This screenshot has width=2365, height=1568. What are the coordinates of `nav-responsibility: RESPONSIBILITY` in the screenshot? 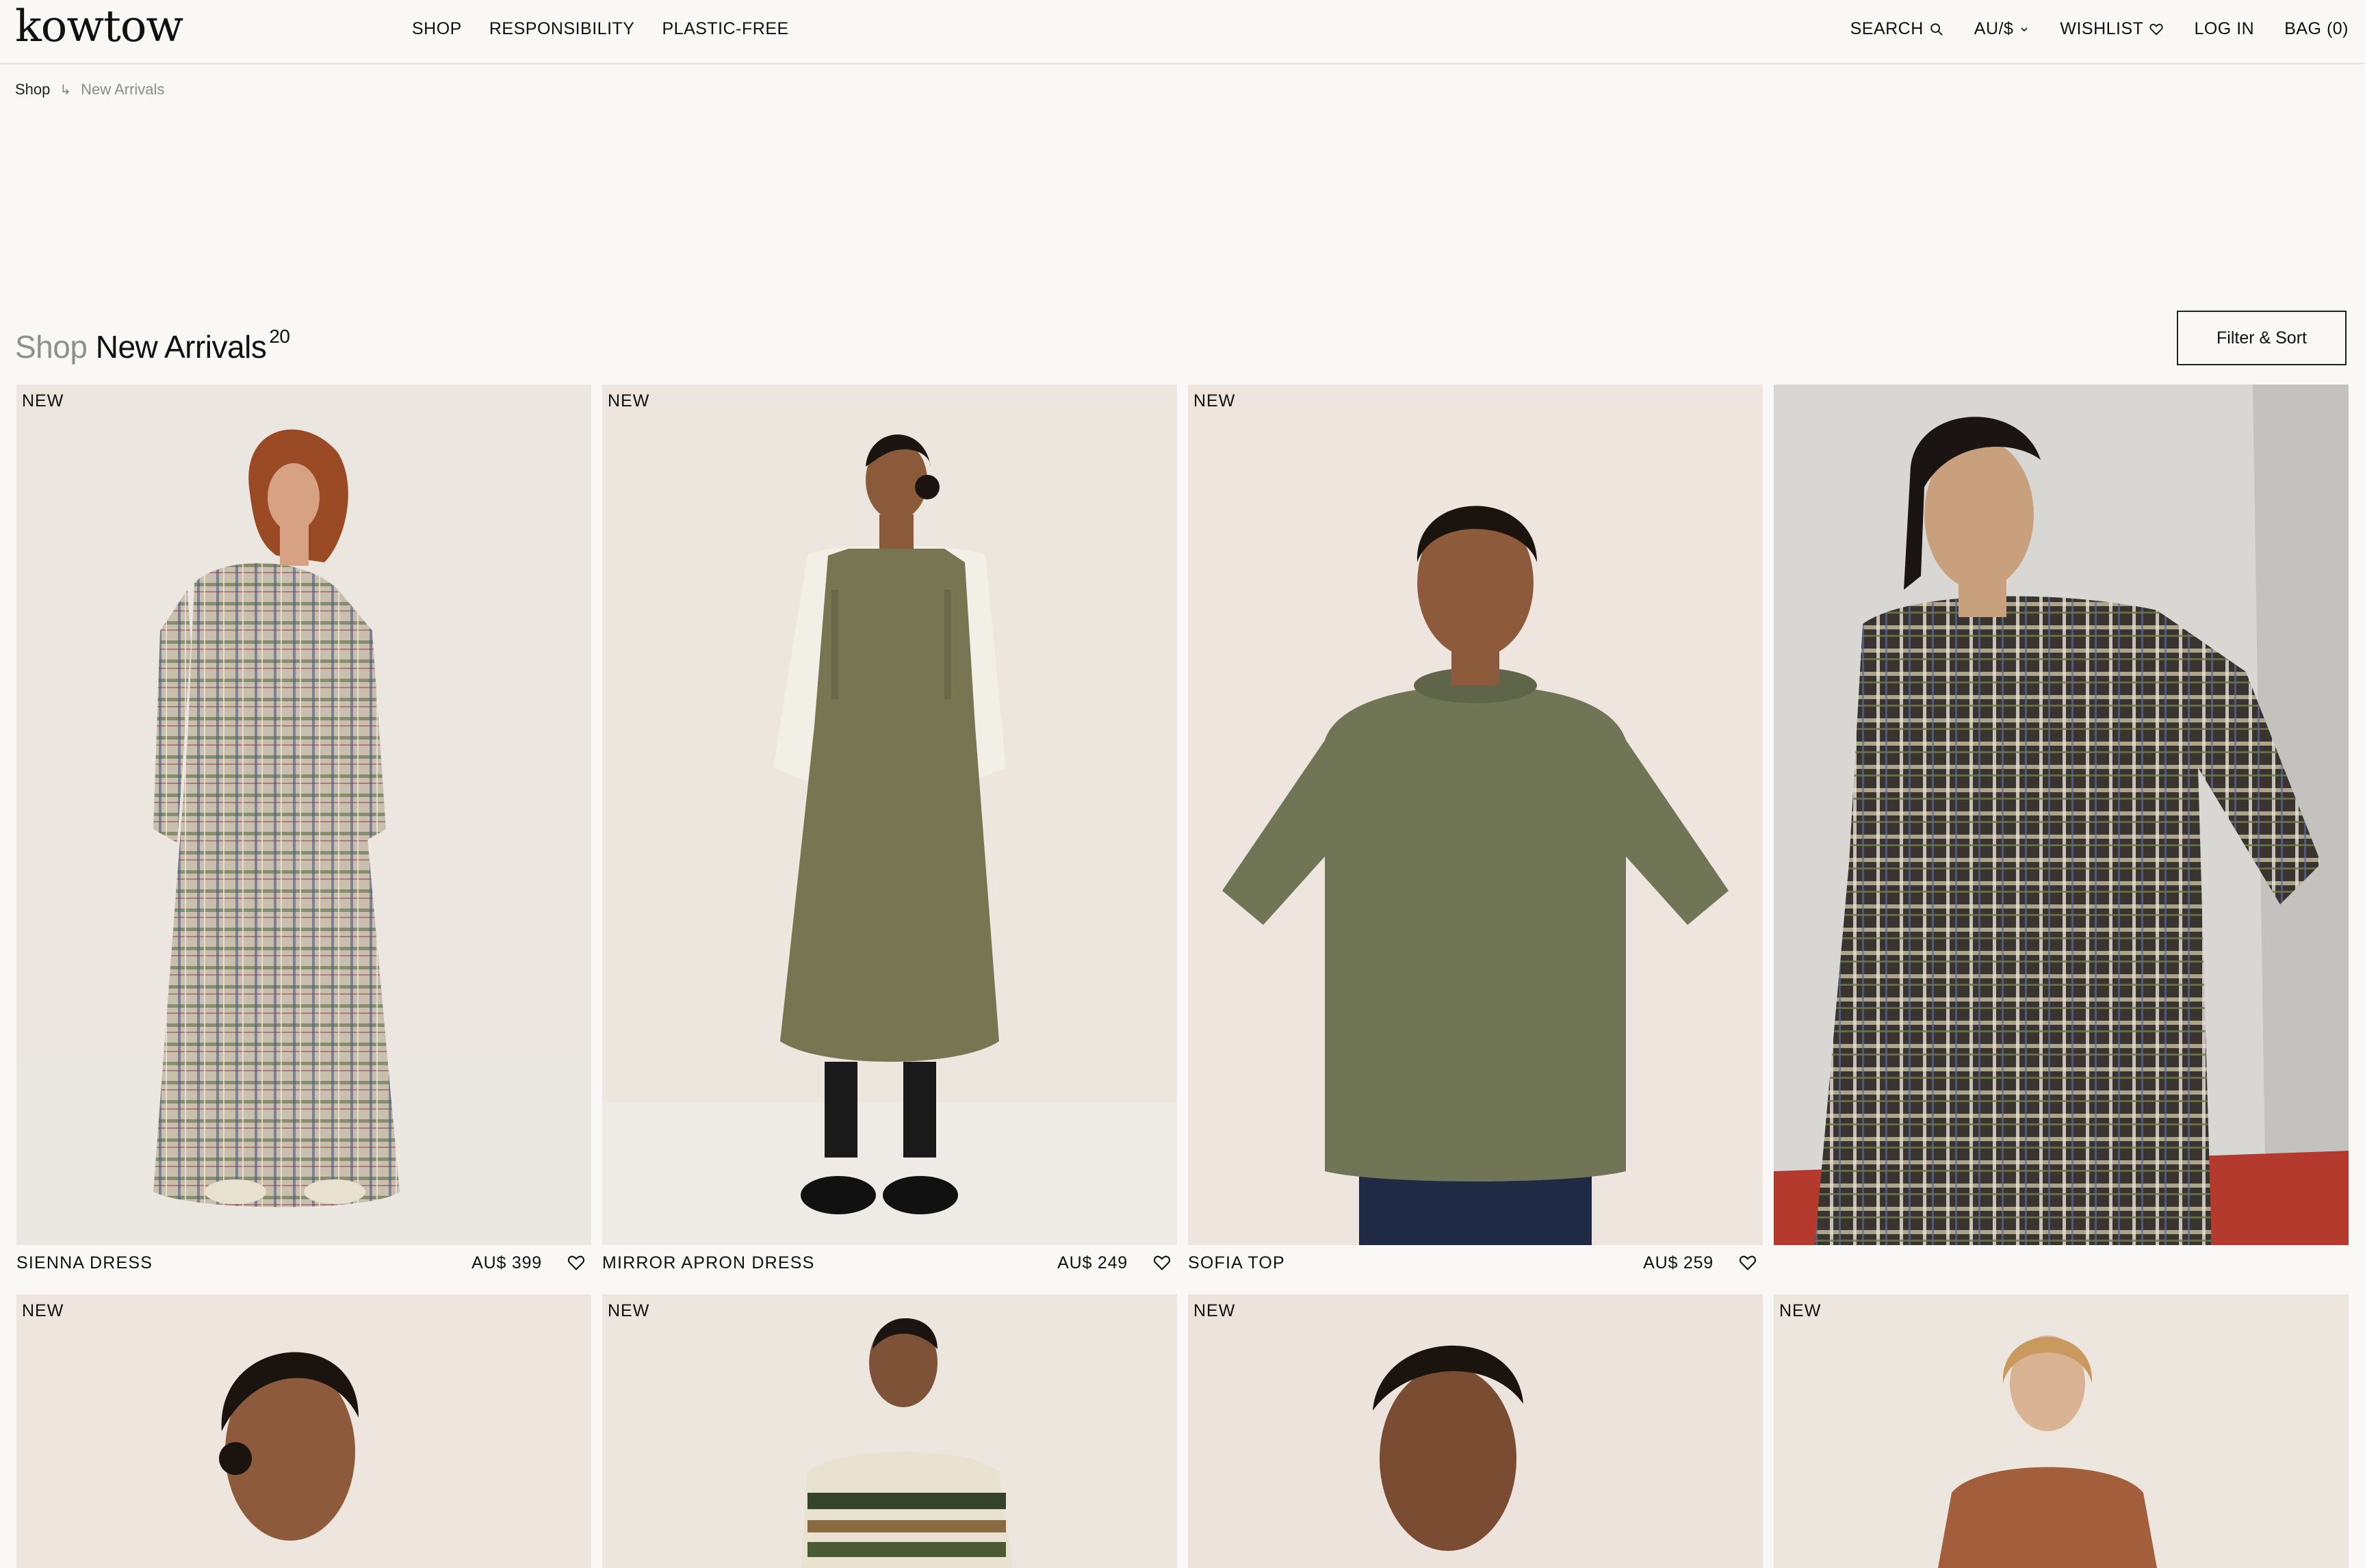 It's located at (562, 29).